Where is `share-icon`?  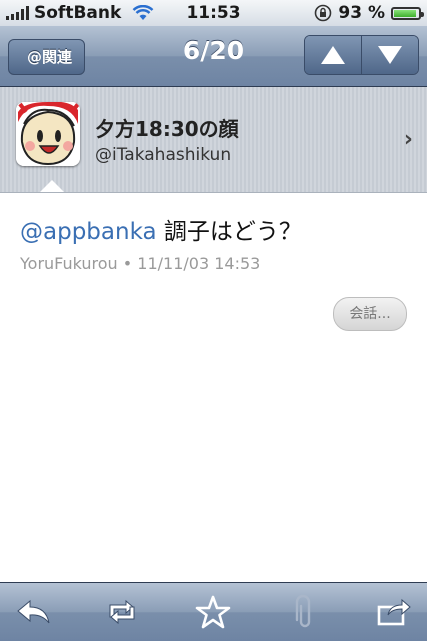 share-icon is located at coordinates (394, 612).